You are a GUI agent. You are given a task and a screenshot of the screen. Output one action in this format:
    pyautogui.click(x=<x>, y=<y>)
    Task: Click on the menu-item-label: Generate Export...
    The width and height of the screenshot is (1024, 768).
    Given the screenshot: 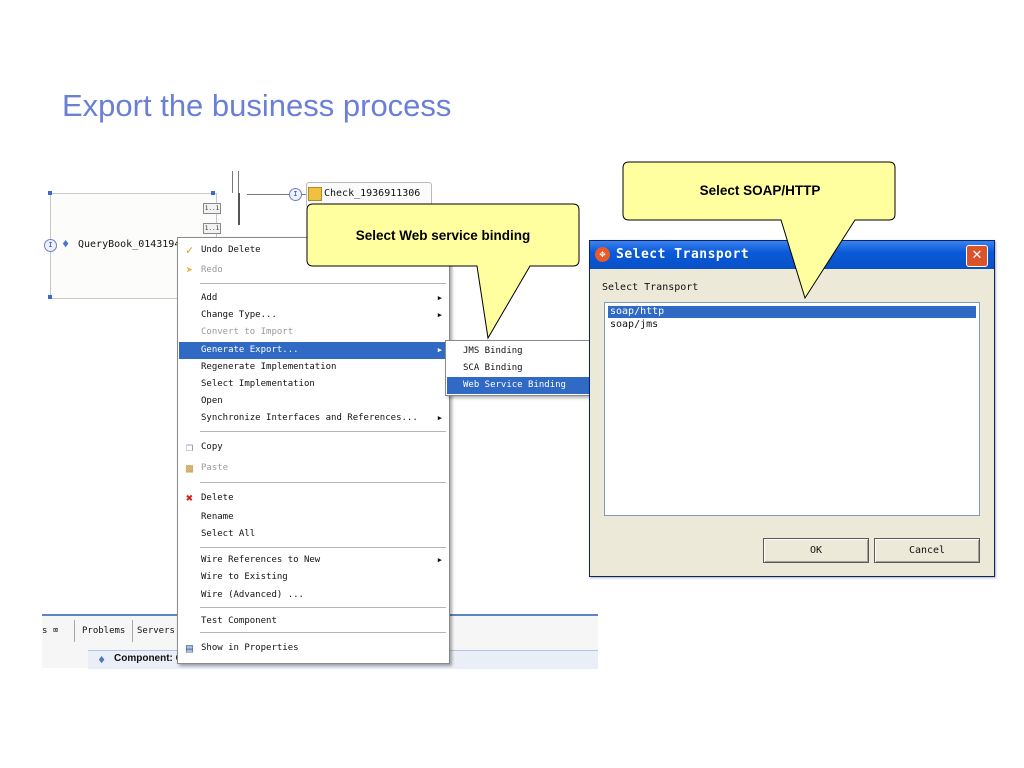 What is the action you would take?
    pyautogui.click(x=250, y=350)
    